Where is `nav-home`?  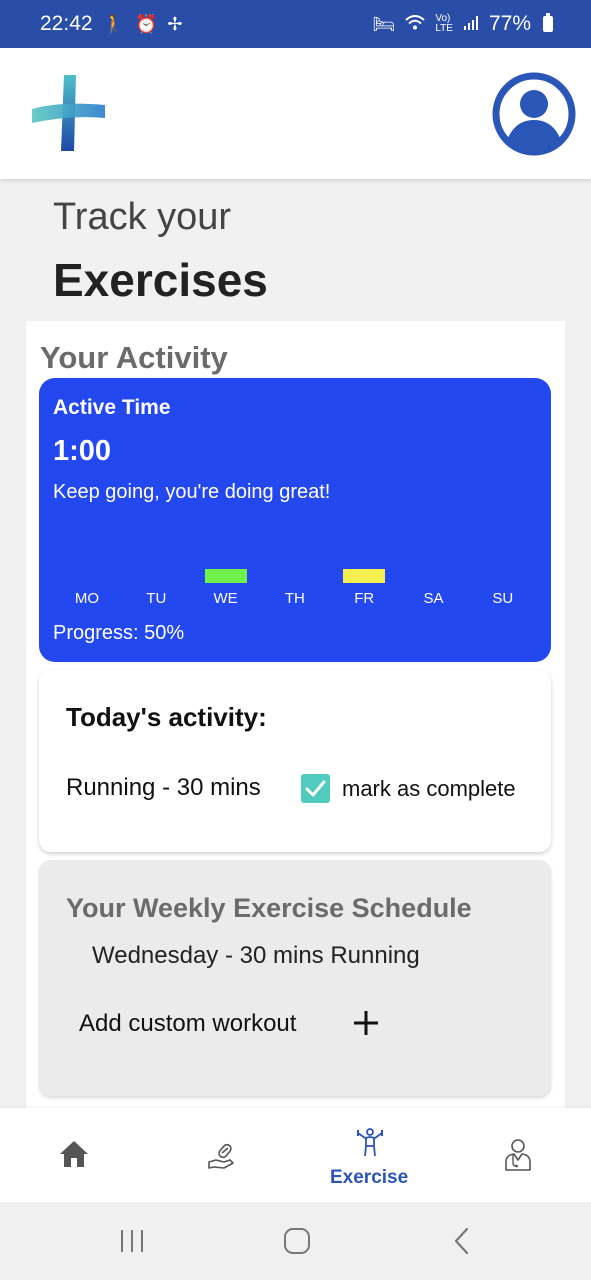 nav-home is located at coordinates (75, 1155).